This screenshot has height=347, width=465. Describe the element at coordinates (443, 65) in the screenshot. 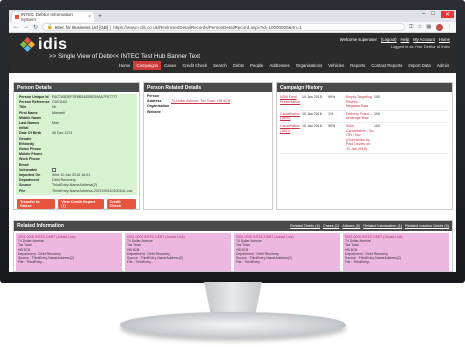

I see `nav-item-admin: Admin` at that location.